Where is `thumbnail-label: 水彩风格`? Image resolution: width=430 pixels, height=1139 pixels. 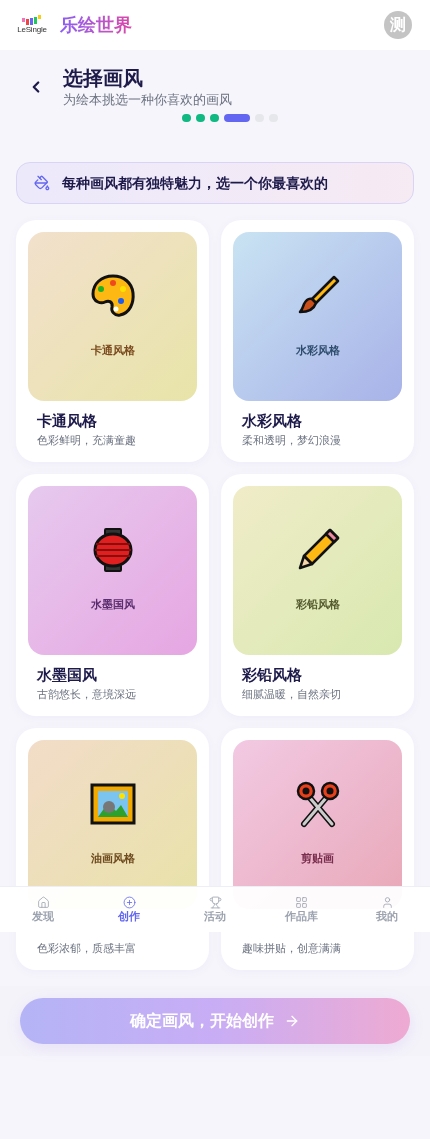
thumbnail-label: 水彩风格 is located at coordinates (317, 350).